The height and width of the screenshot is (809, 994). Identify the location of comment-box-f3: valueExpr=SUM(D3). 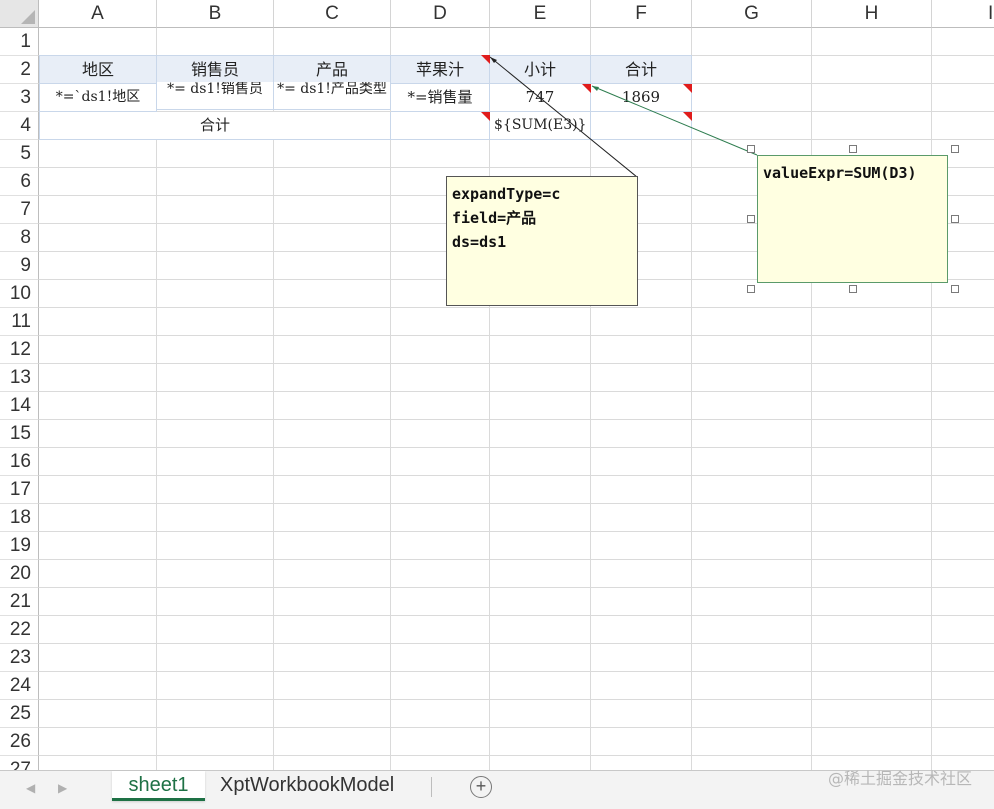
(852, 219).